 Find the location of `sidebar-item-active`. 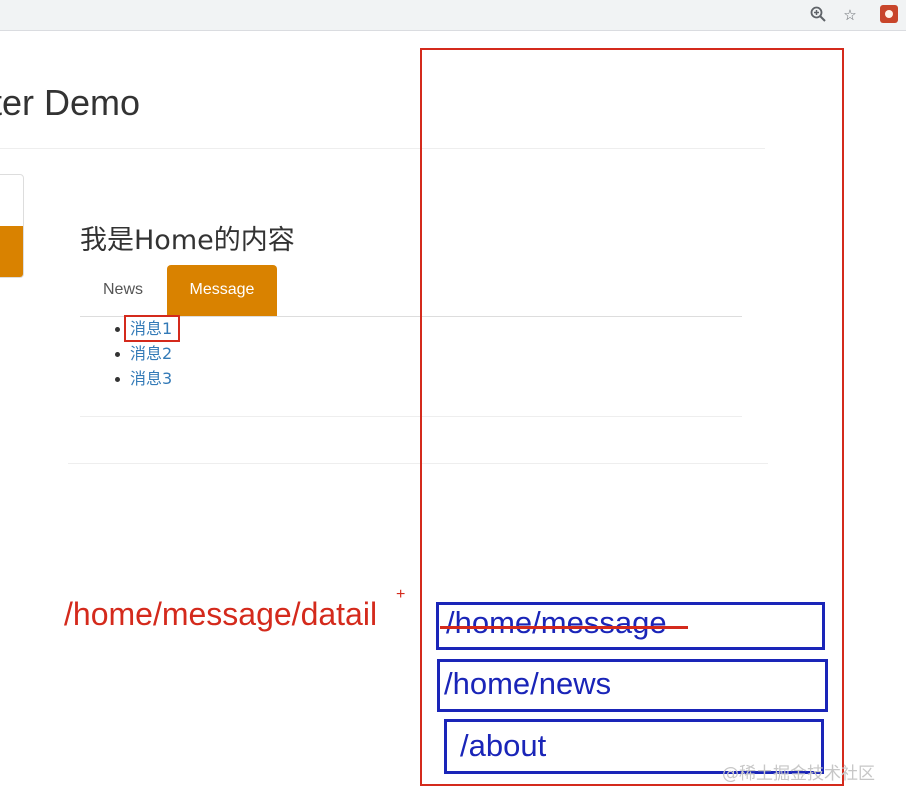

sidebar-item-active is located at coordinates (11, 251).